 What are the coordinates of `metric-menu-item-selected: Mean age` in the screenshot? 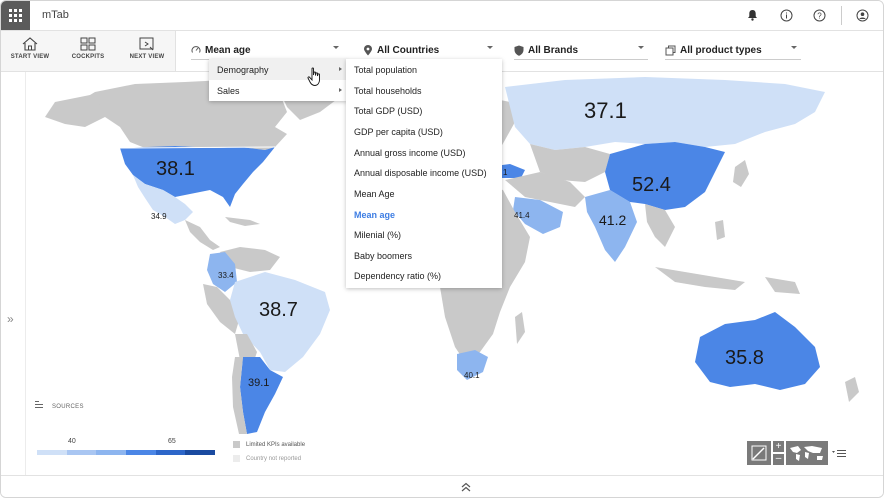 It's located at (374, 215).